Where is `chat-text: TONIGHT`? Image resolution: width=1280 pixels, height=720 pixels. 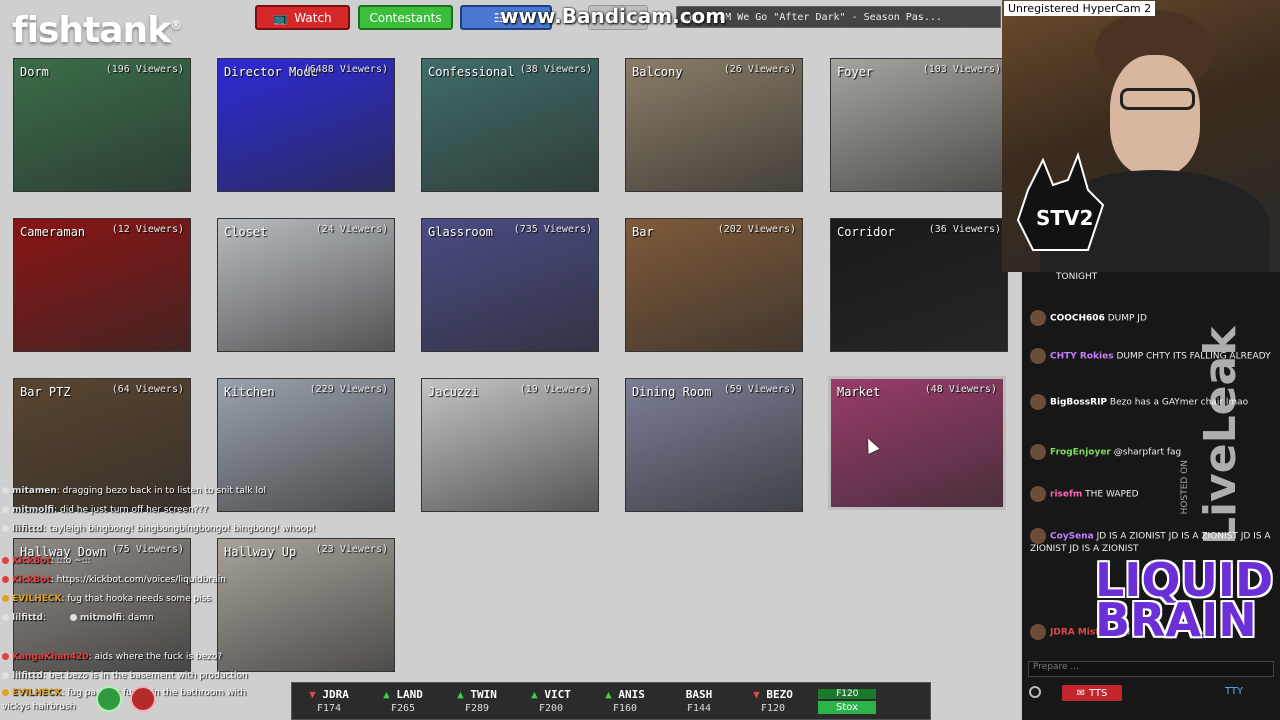 chat-text: TONIGHT is located at coordinates (1077, 277).